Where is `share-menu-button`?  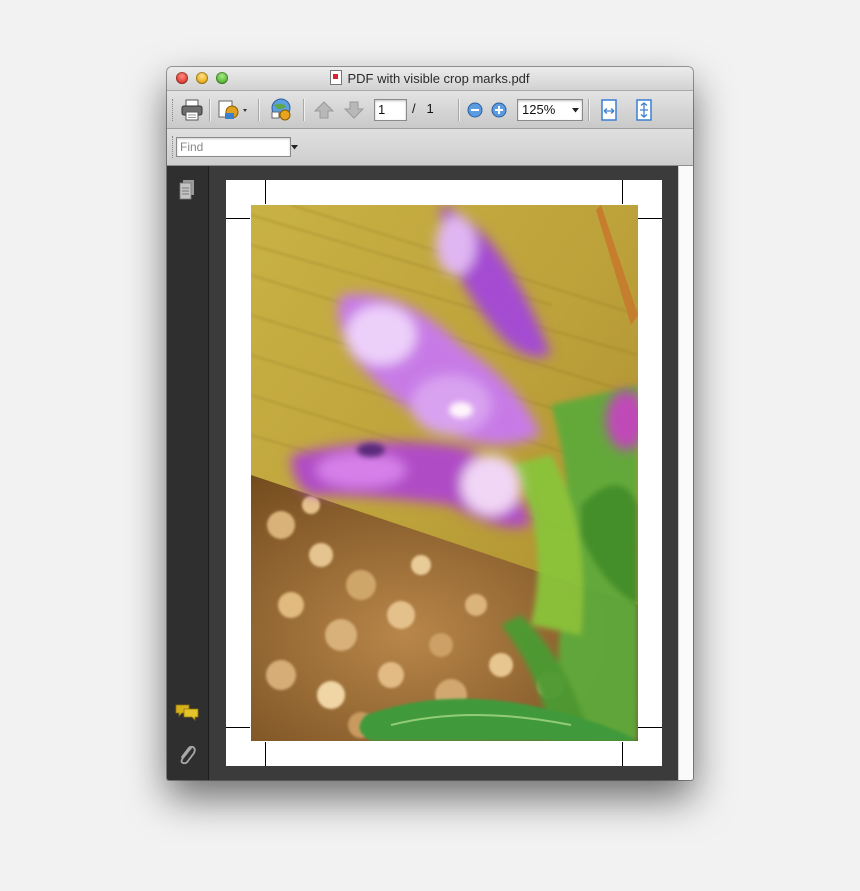 share-menu-button is located at coordinates (233, 110).